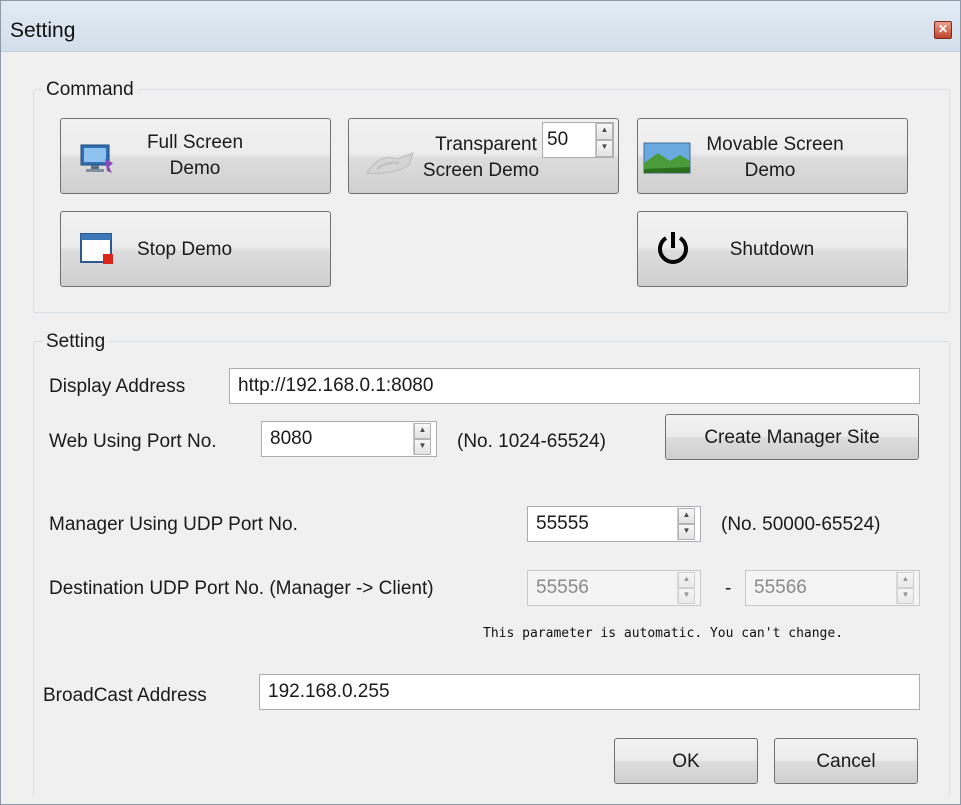 This screenshot has width=961, height=805. Describe the element at coordinates (943, 30) in the screenshot. I see `close-icon: ✕` at that location.